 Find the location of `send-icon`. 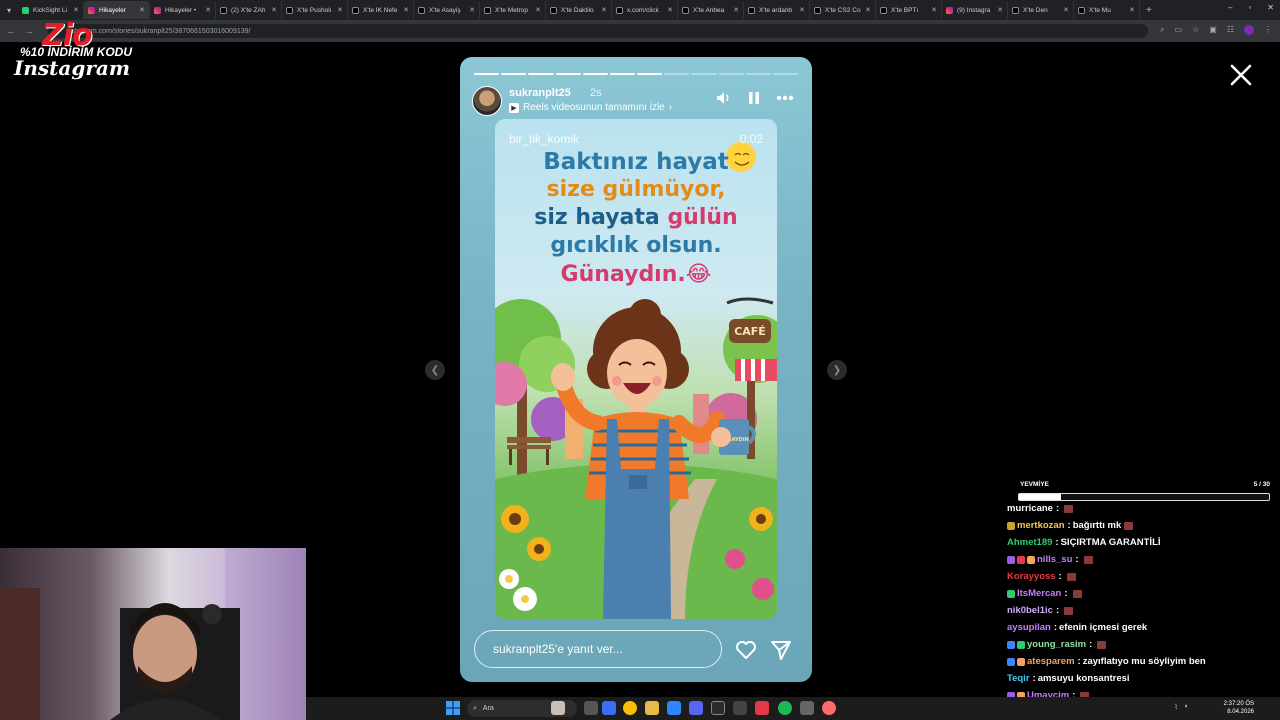

send-icon is located at coordinates (781, 650).